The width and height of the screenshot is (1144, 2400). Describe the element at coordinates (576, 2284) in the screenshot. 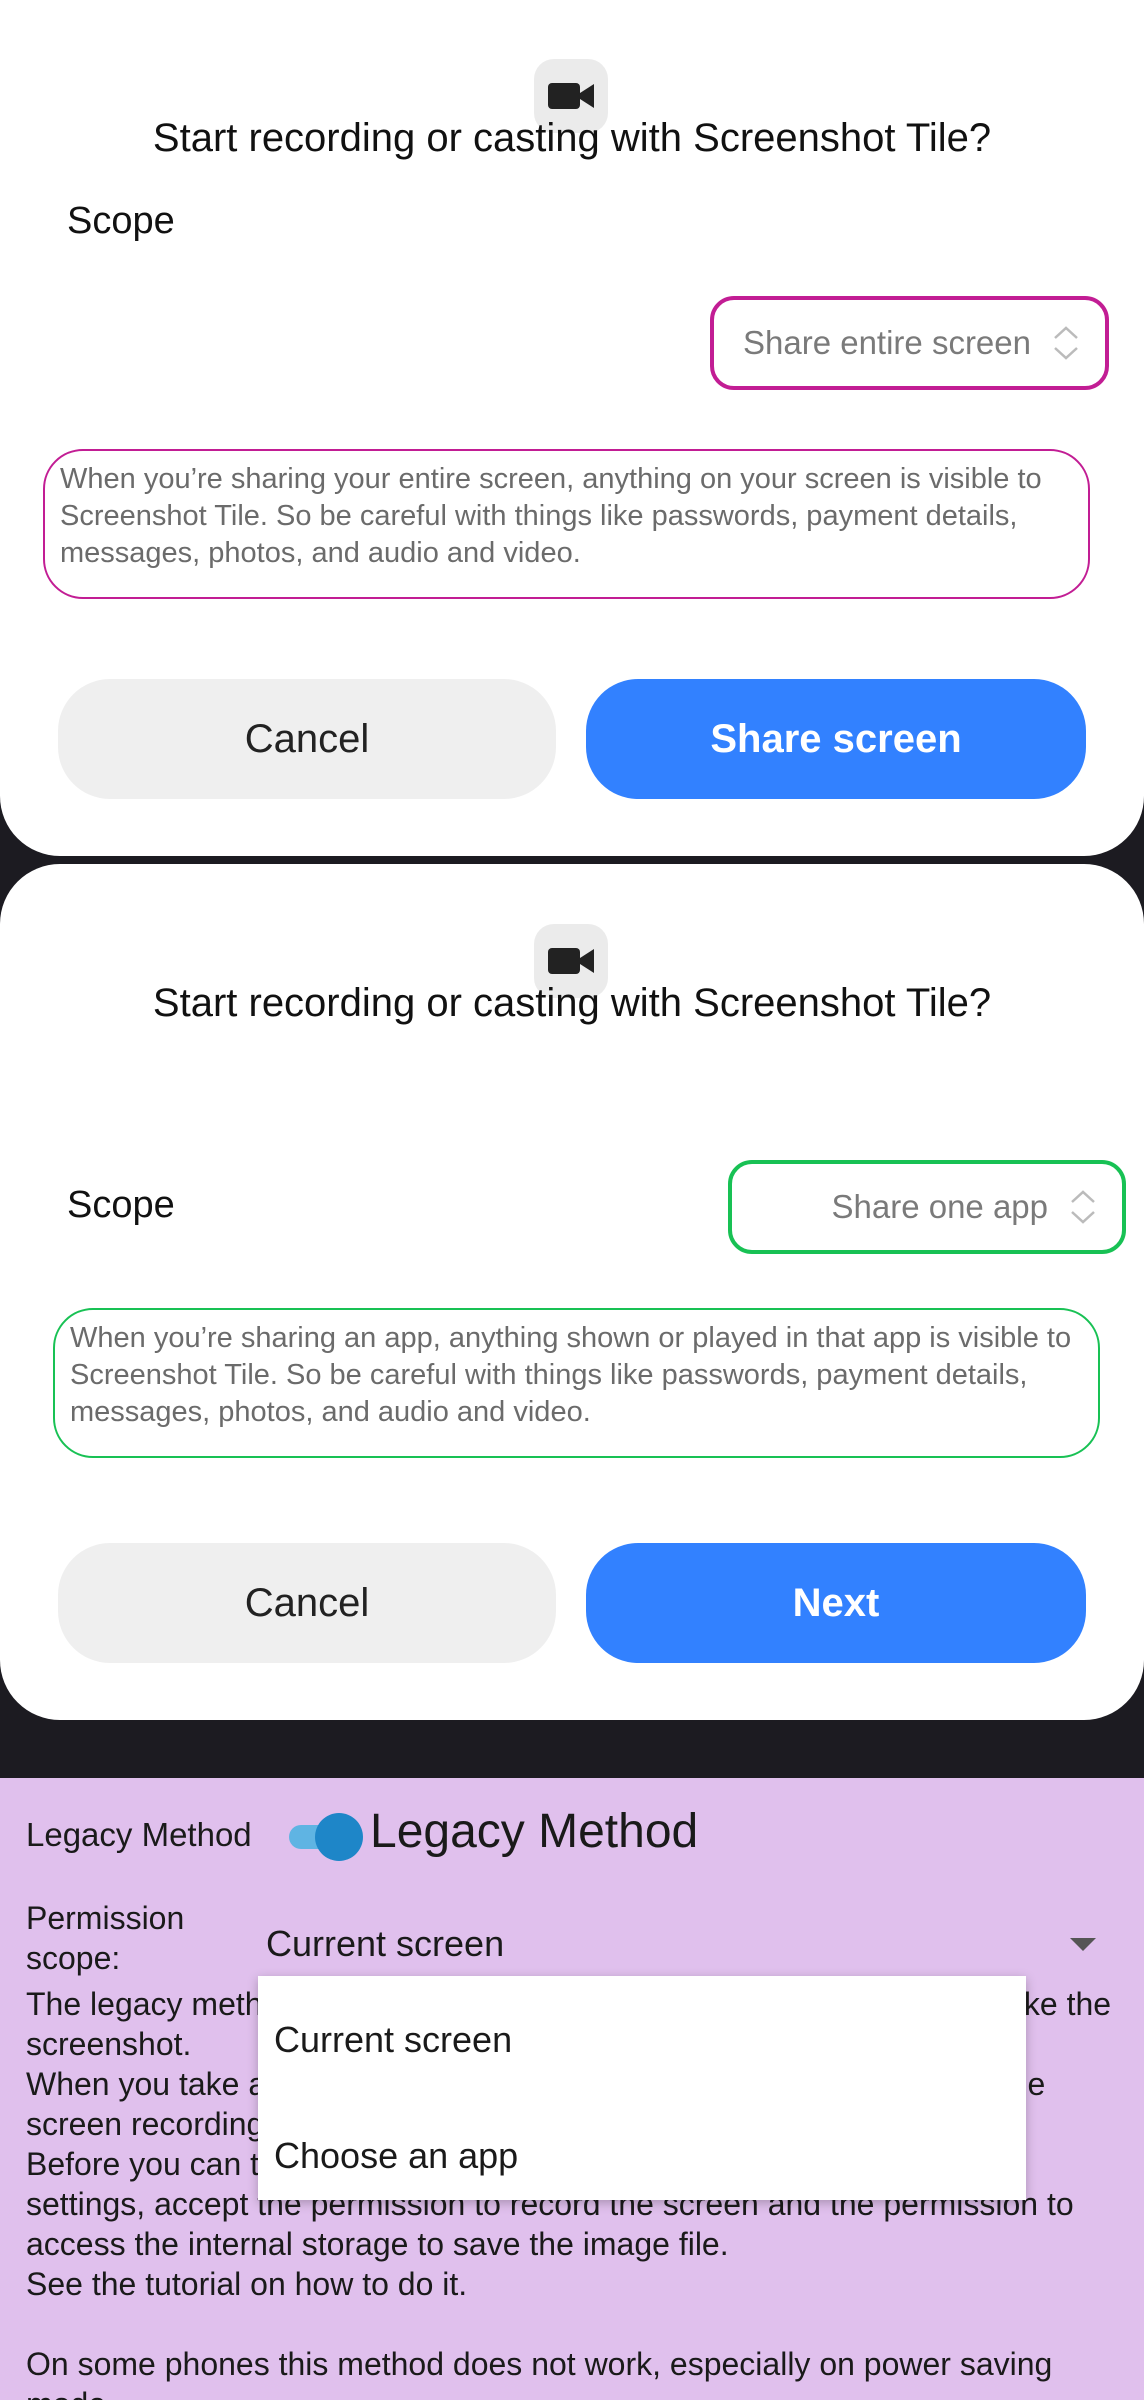

I see `tutorial-link: See the tutorial on how to do it.` at that location.